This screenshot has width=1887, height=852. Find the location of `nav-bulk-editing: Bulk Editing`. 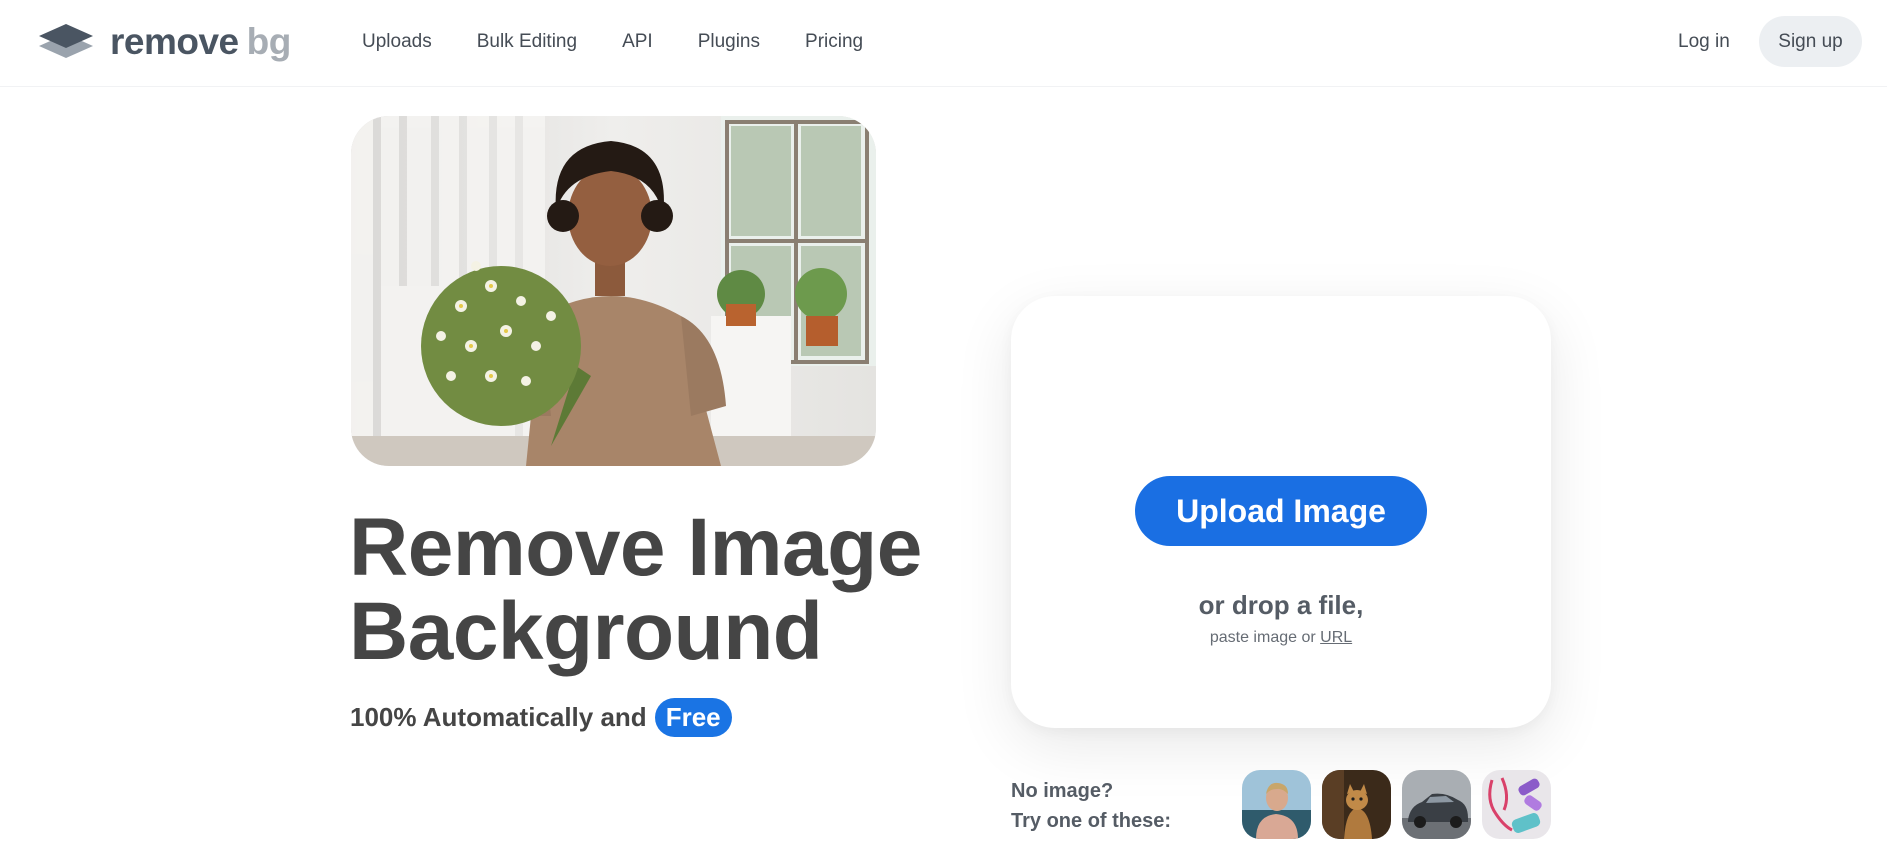

nav-bulk-editing: Bulk Editing is located at coordinates (527, 42).